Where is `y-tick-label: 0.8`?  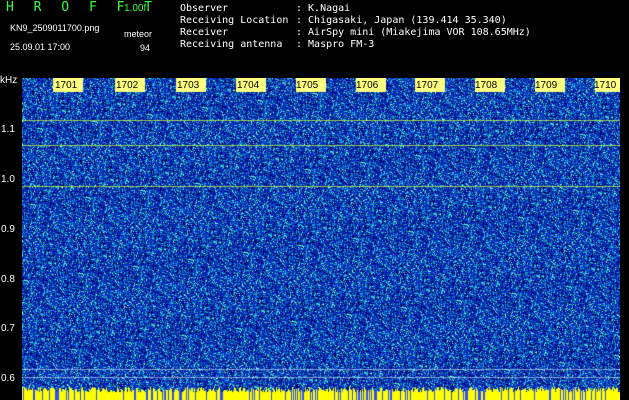 y-tick-label: 0.8 is located at coordinates (8, 279).